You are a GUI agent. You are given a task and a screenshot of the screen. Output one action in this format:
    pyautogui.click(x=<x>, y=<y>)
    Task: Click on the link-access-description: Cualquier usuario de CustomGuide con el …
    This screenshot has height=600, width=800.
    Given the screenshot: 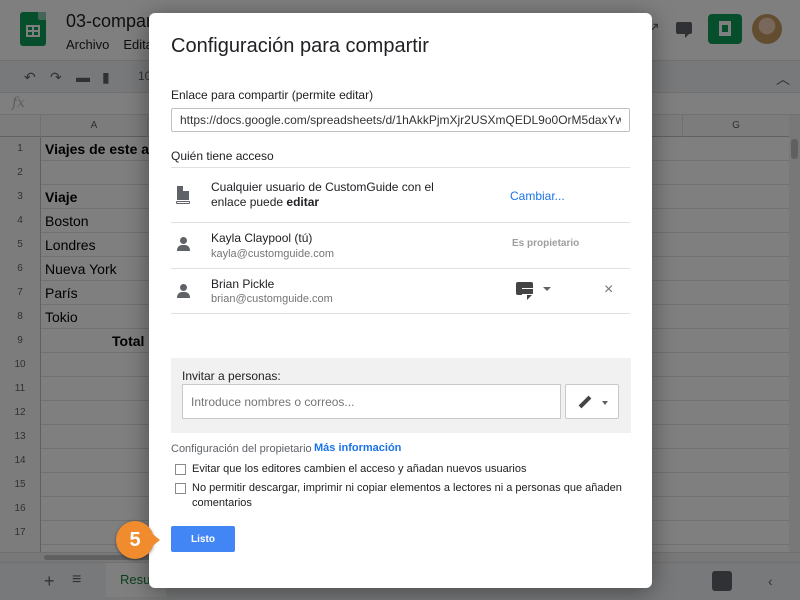 What is the action you would take?
    pyautogui.click(x=322, y=194)
    